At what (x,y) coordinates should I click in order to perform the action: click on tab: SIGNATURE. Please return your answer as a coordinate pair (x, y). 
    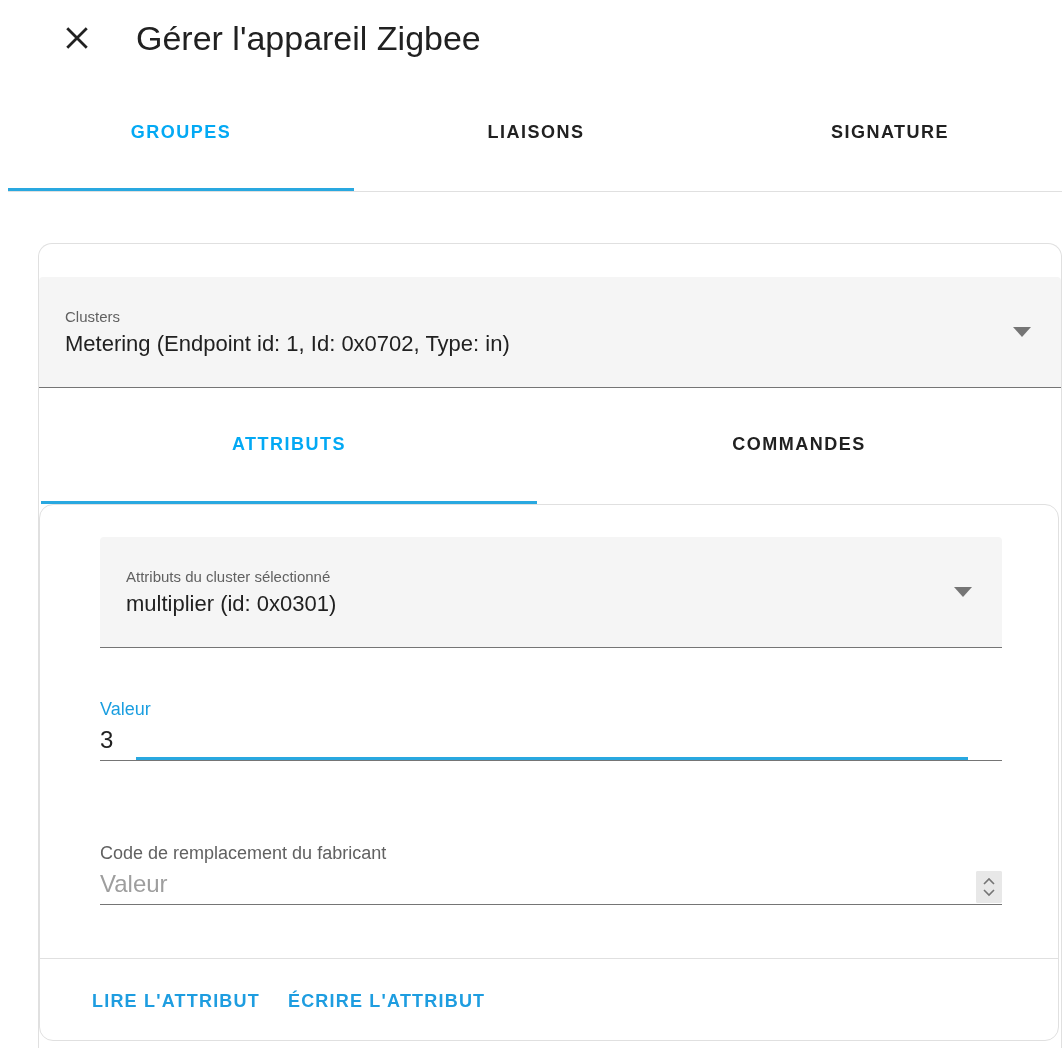
    Looking at the image, I should click on (890, 133).